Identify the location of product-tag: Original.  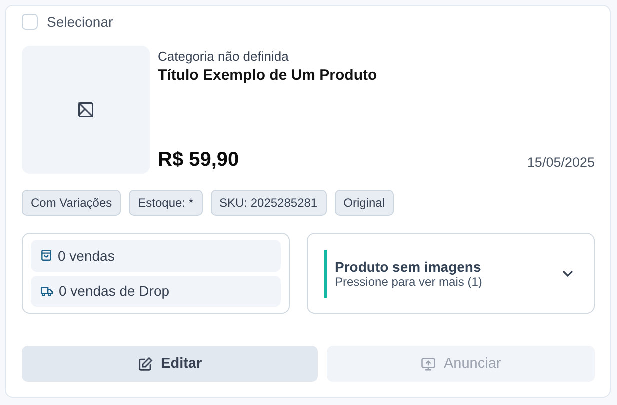
(364, 203).